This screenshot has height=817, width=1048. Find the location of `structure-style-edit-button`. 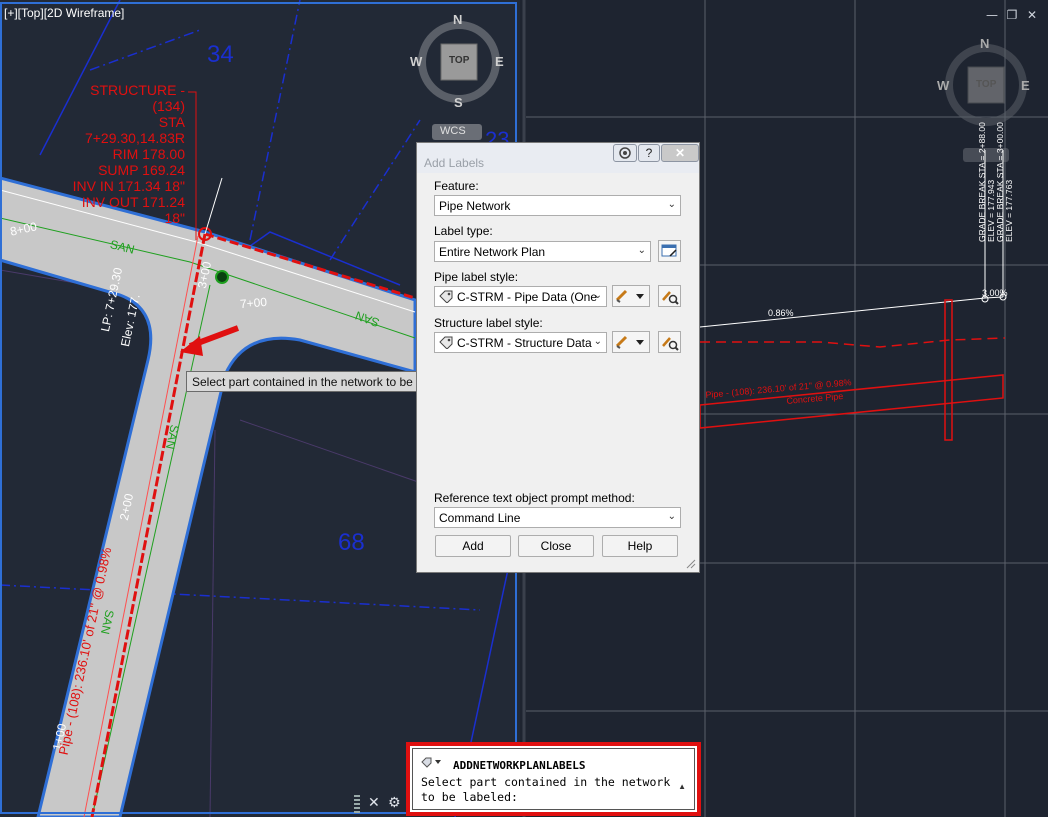

structure-style-edit-button is located at coordinates (631, 342).